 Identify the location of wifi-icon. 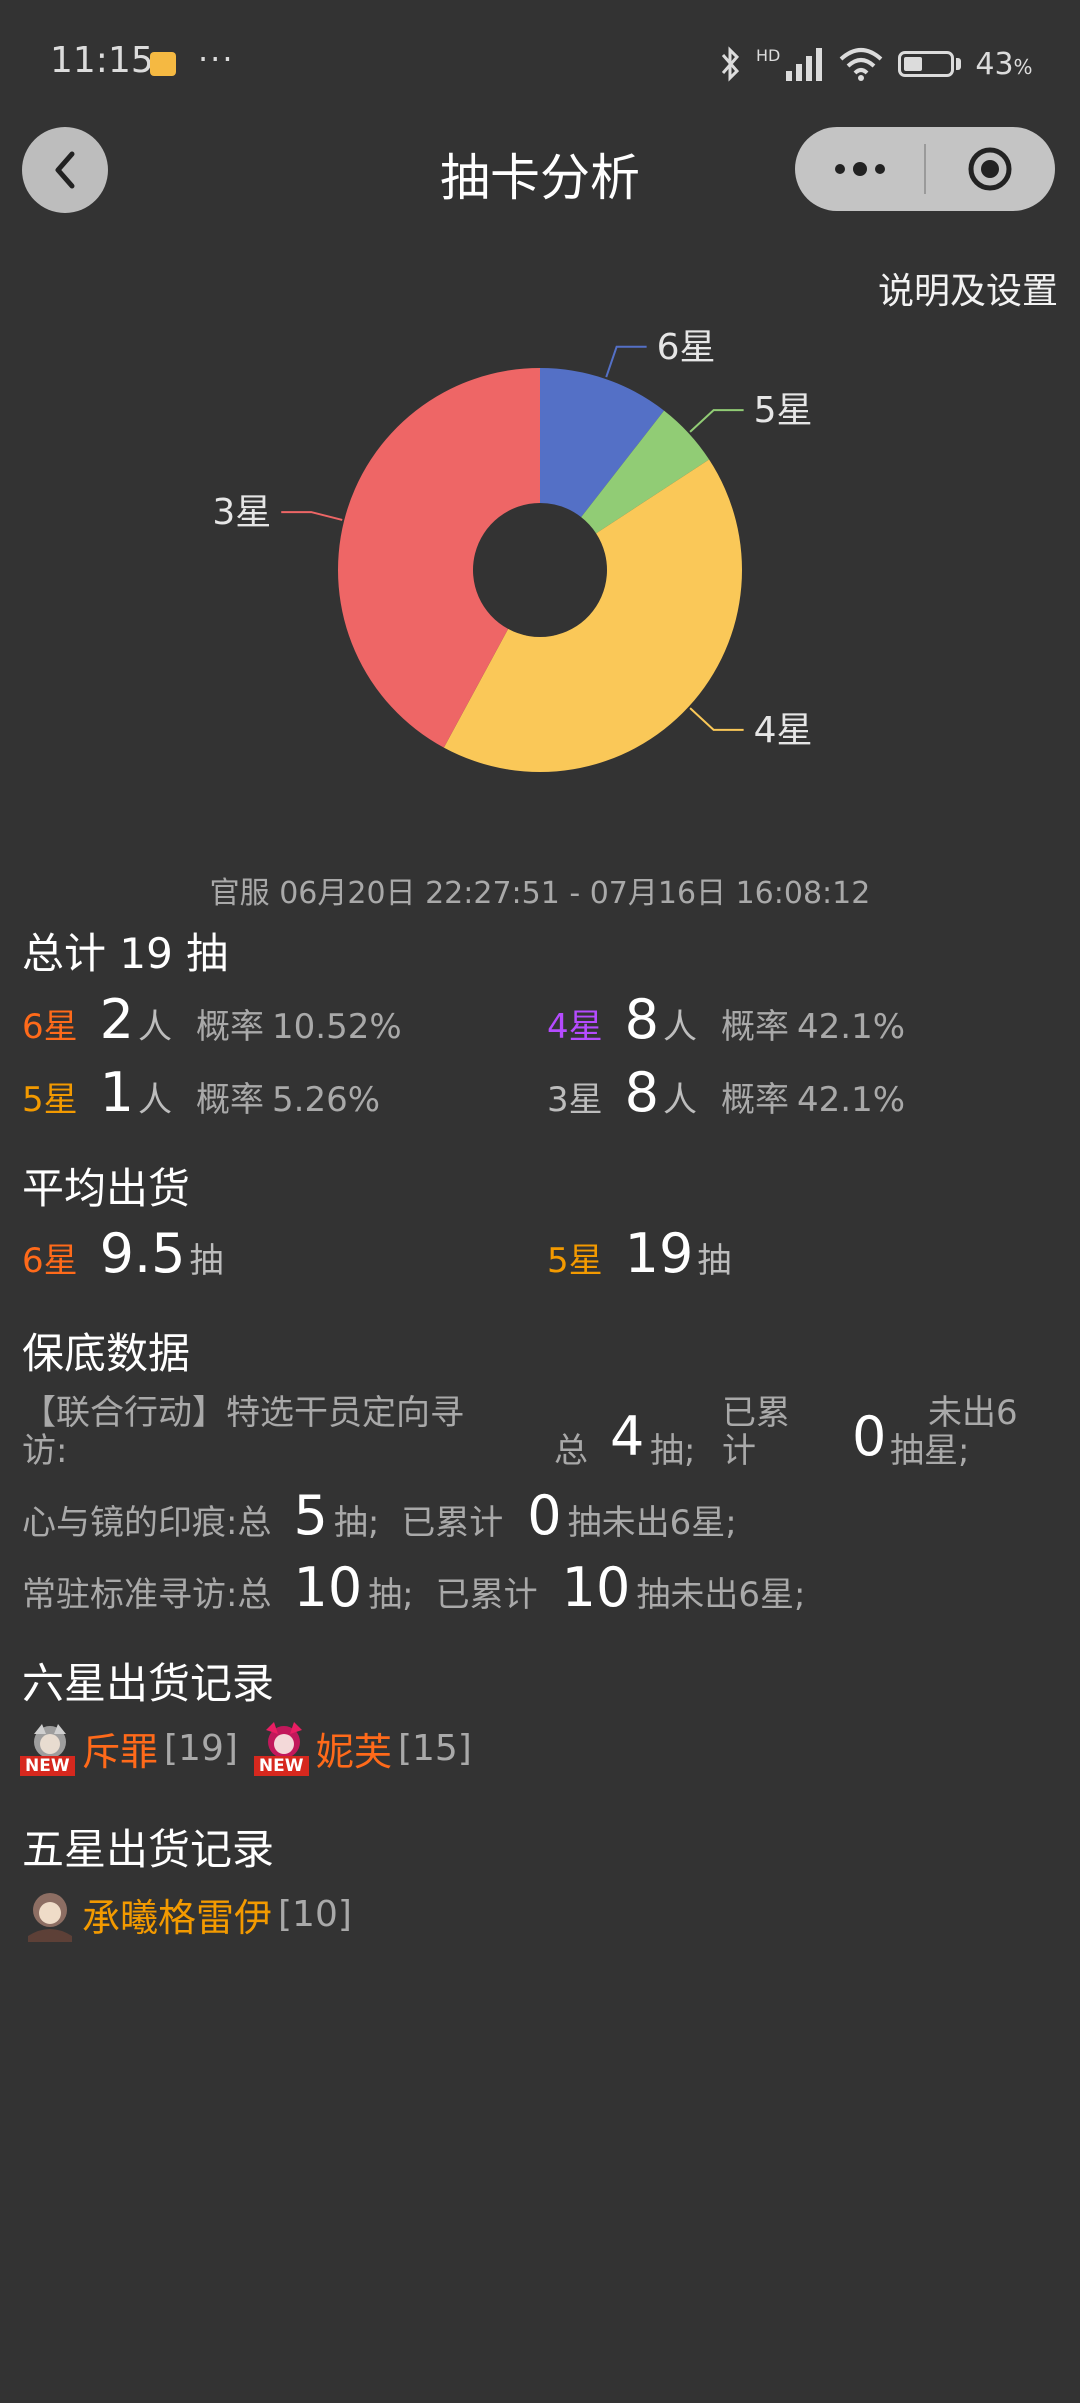
(861, 64).